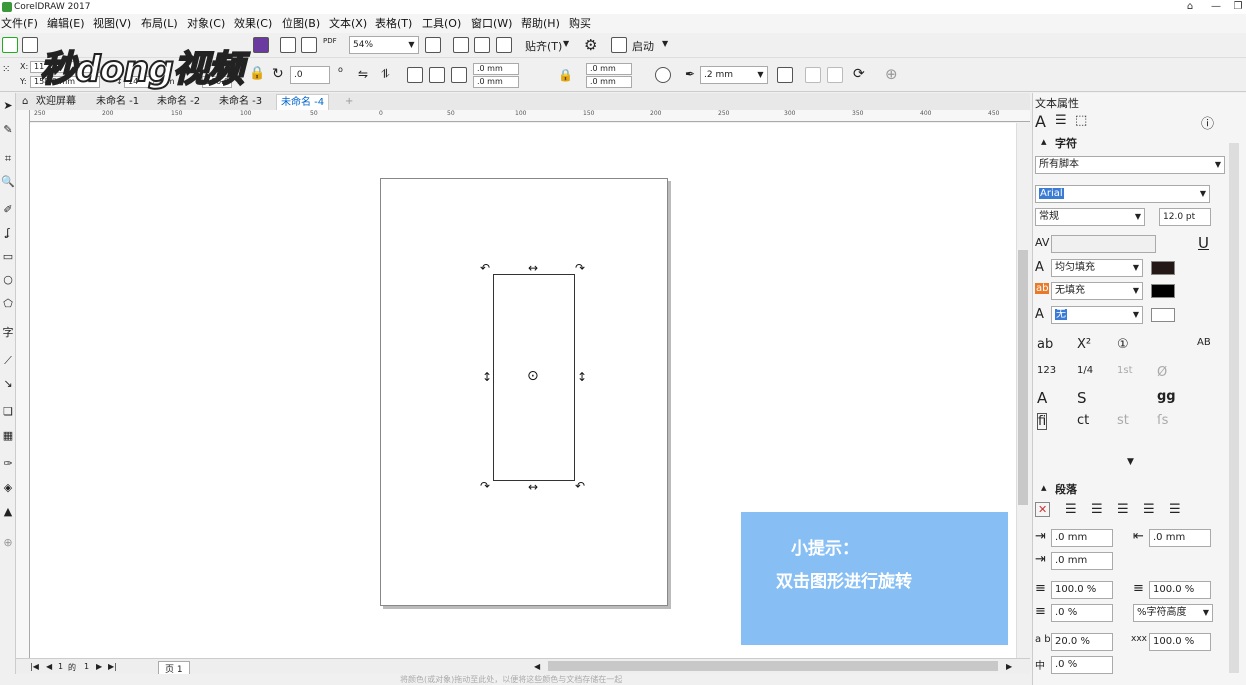  Describe the element at coordinates (8, 543) in the screenshot. I see `add-tool-icon: ⊕` at that location.